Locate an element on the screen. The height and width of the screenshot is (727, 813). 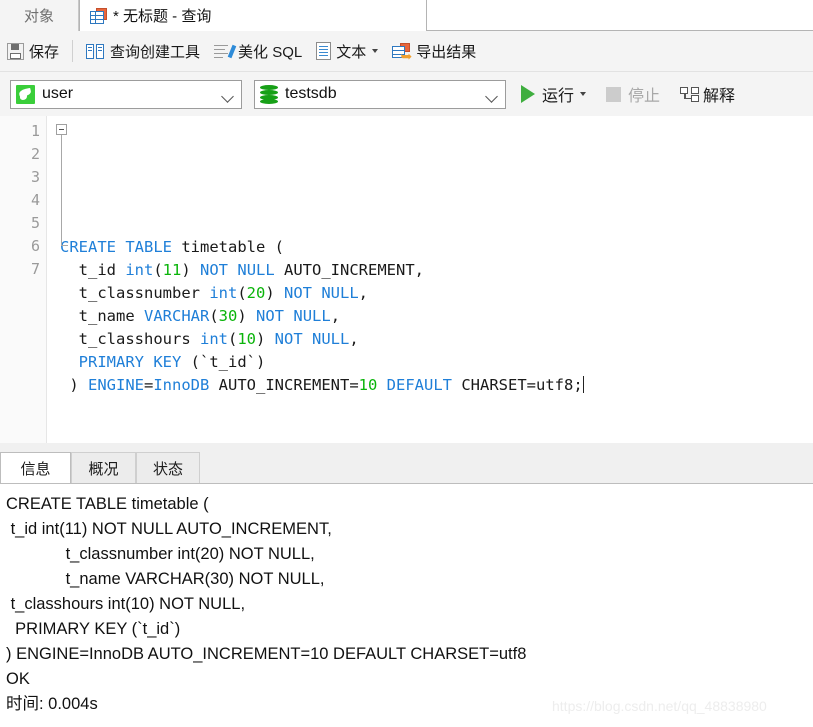
run-button: 运行 is located at coordinates (553, 94).